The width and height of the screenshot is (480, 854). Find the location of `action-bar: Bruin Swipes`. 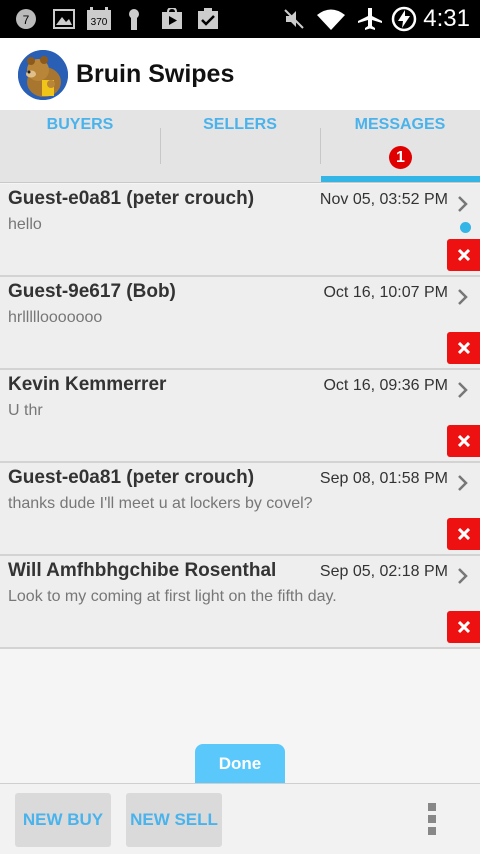

action-bar: Bruin Swipes is located at coordinates (240, 74).